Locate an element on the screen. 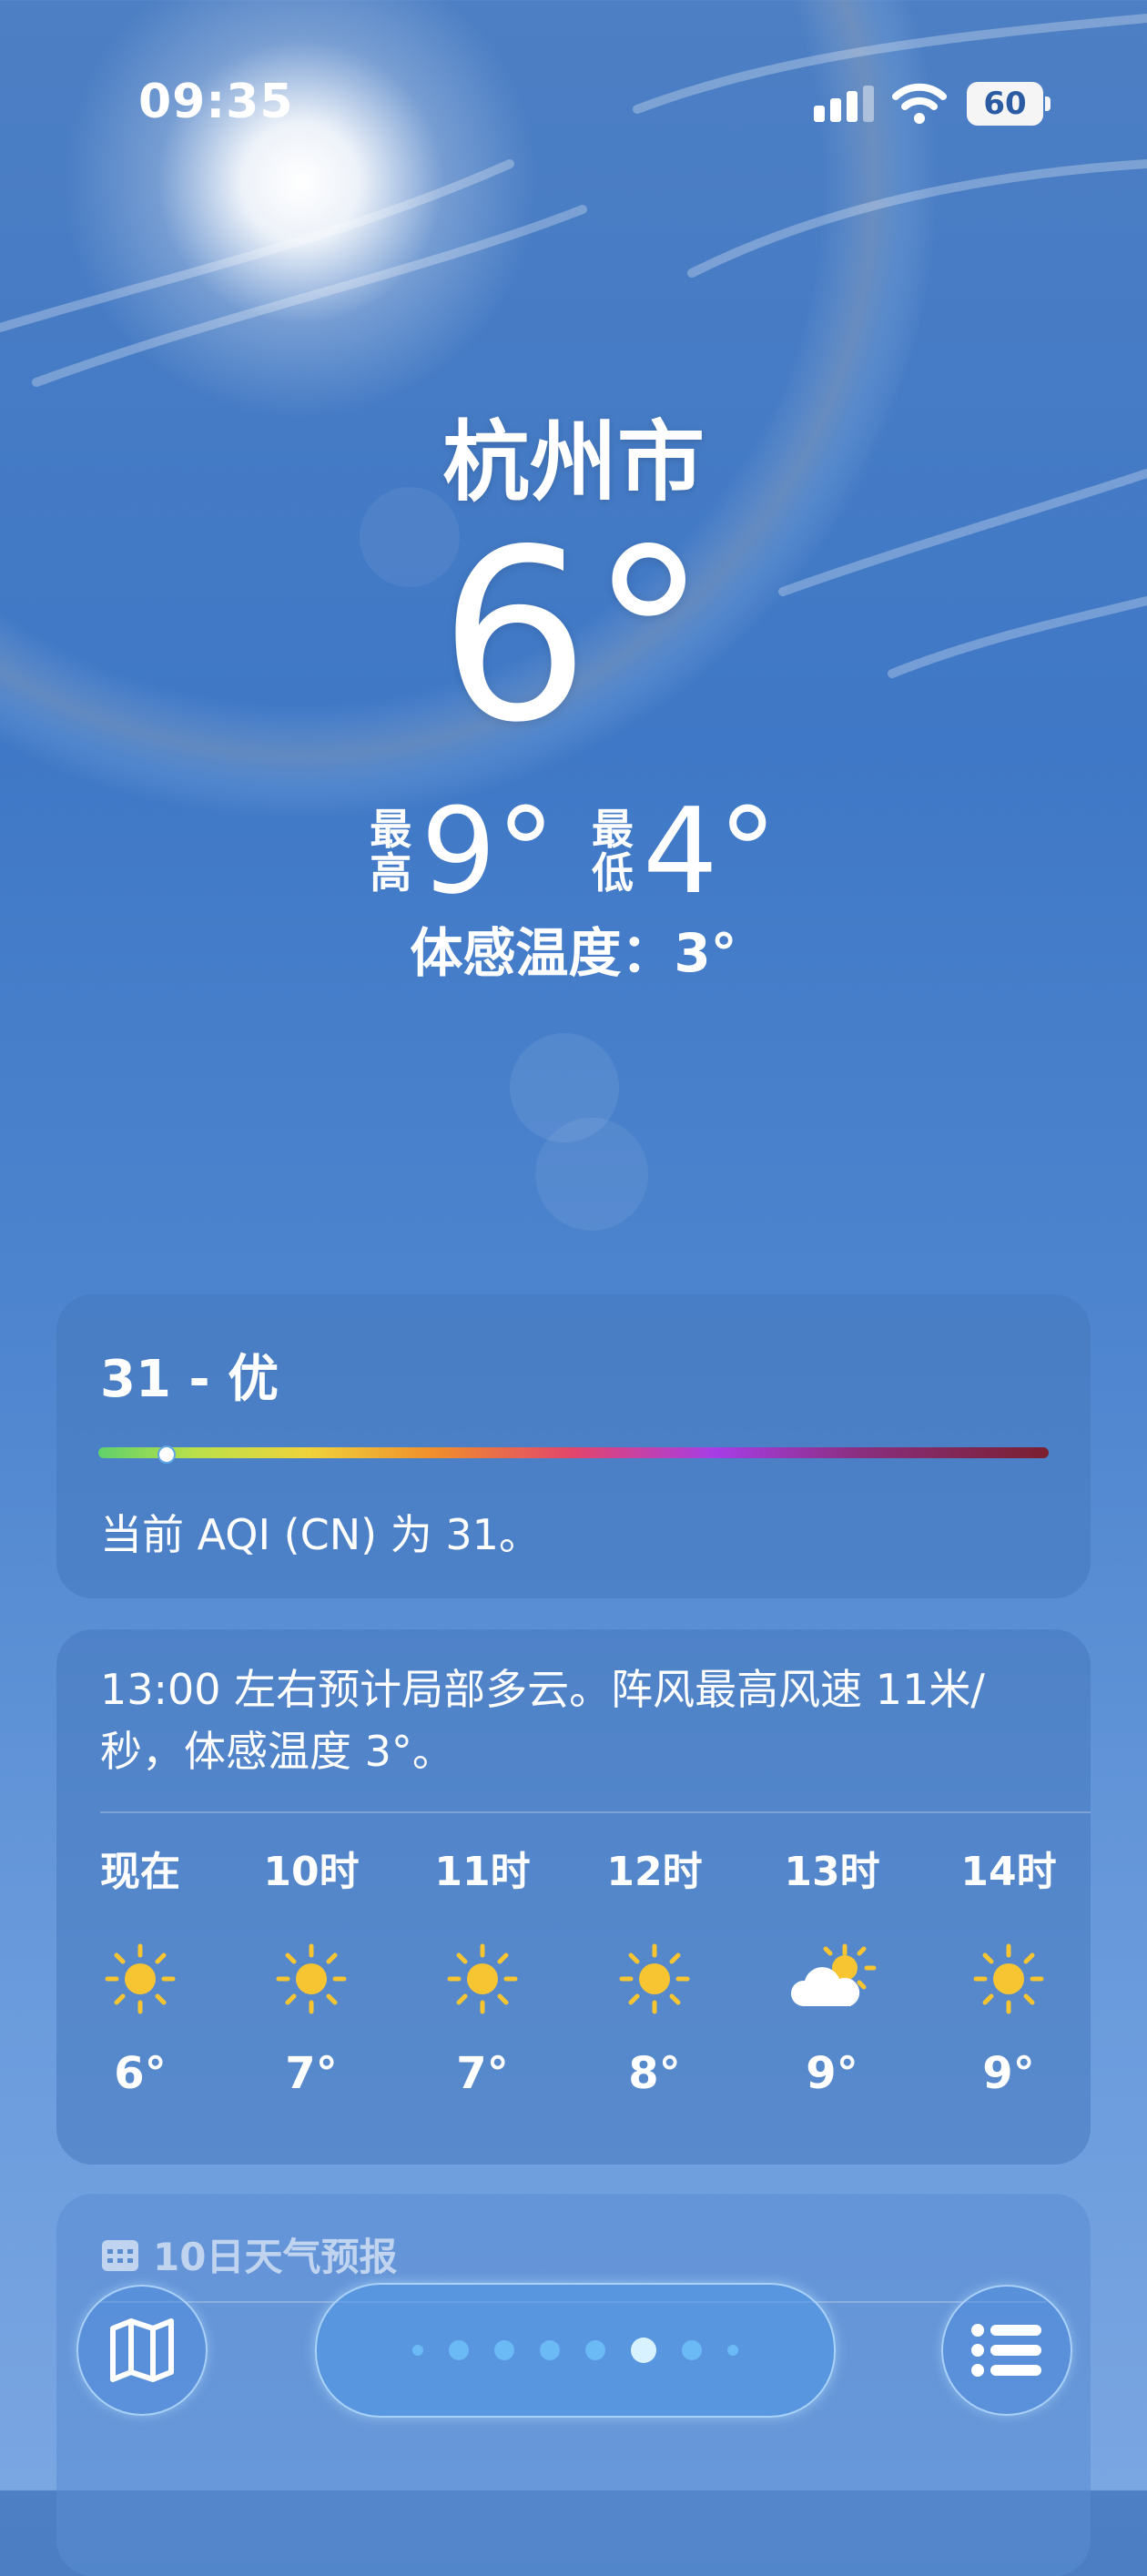 This screenshot has height=2576, width=1147. city-list-button is located at coordinates (1007, 2350).